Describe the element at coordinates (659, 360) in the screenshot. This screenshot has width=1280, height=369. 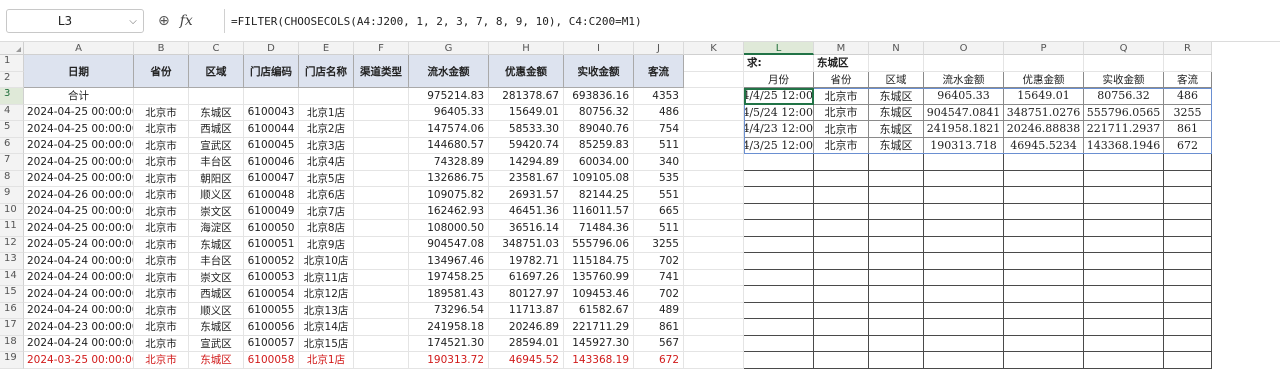
I see `table-cell: 672` at that location.